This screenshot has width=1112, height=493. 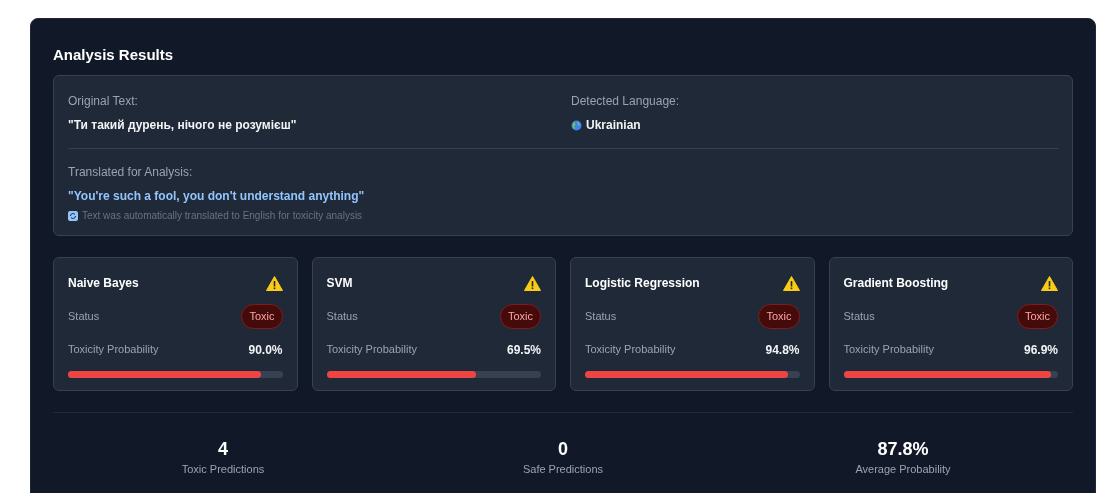 I want to click on translated-text: "You're such a fool, you don't understand anything", so click(x=217, y=196).